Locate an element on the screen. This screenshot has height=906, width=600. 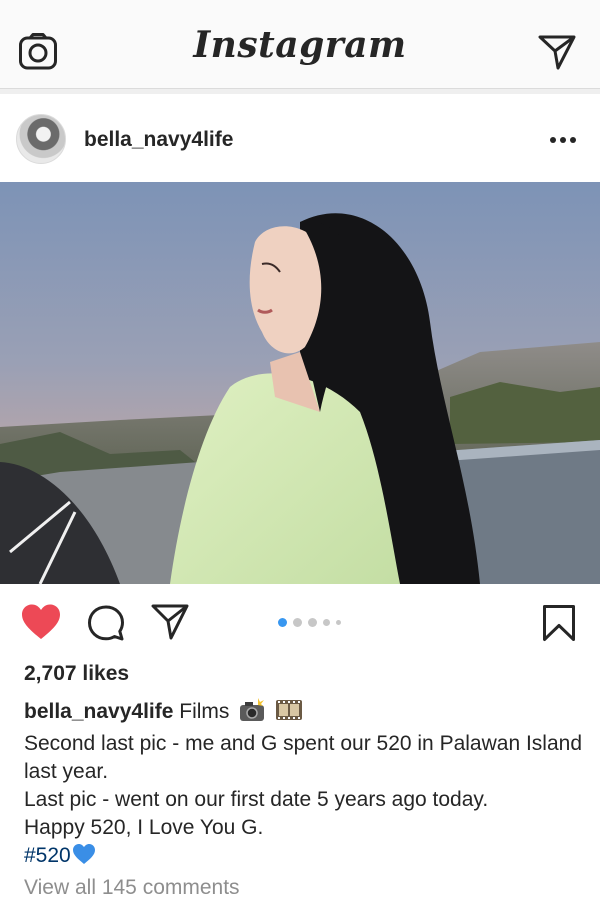
caption-line: Happy 520, I Love You G. is located at coordinates (144, 827).